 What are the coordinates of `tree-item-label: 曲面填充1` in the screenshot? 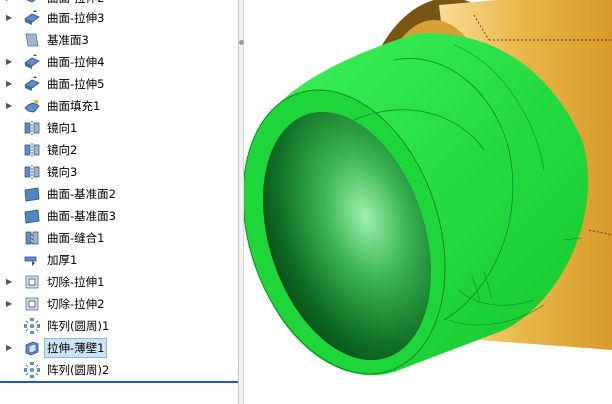 It's located at (74, 106).